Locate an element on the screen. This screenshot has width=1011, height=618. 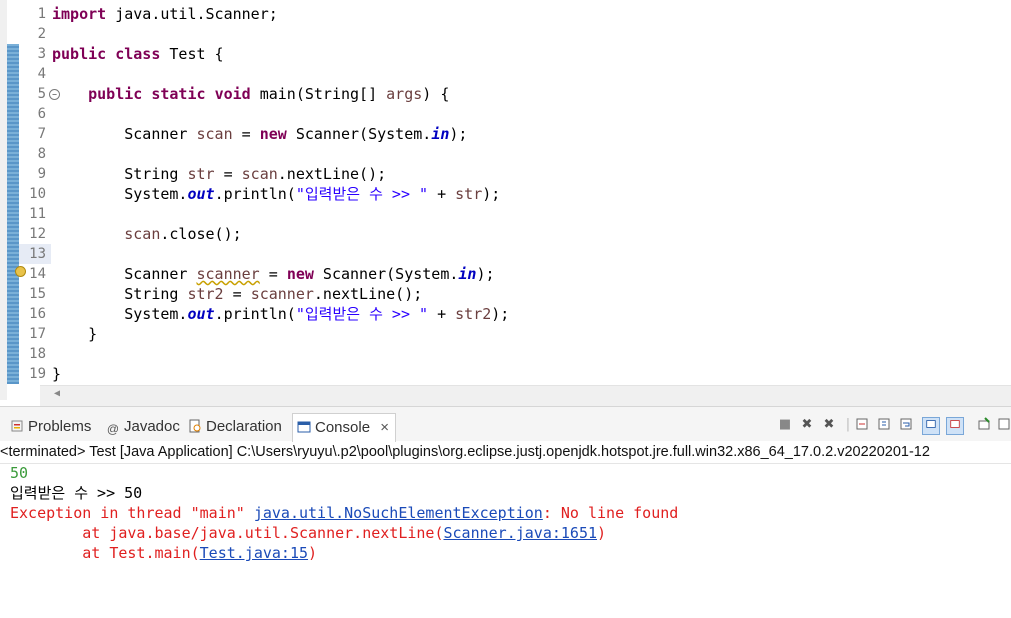
stack-frame-link: Scanner.java:1651 is located at coordinates (520, 533).